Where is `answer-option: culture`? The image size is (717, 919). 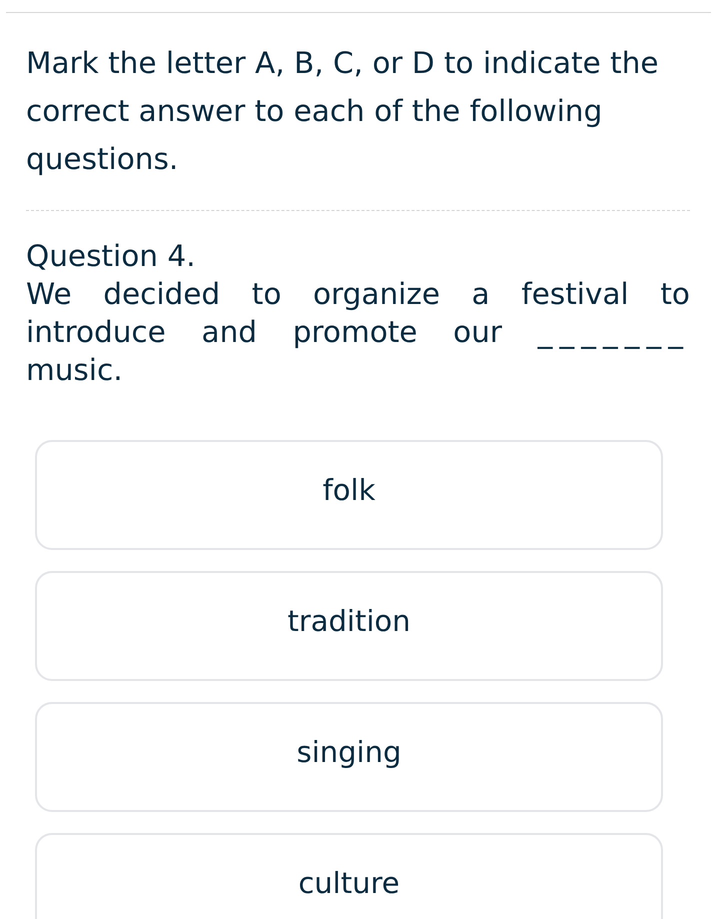
answer-option: culture is located at coordinates (349, 876).